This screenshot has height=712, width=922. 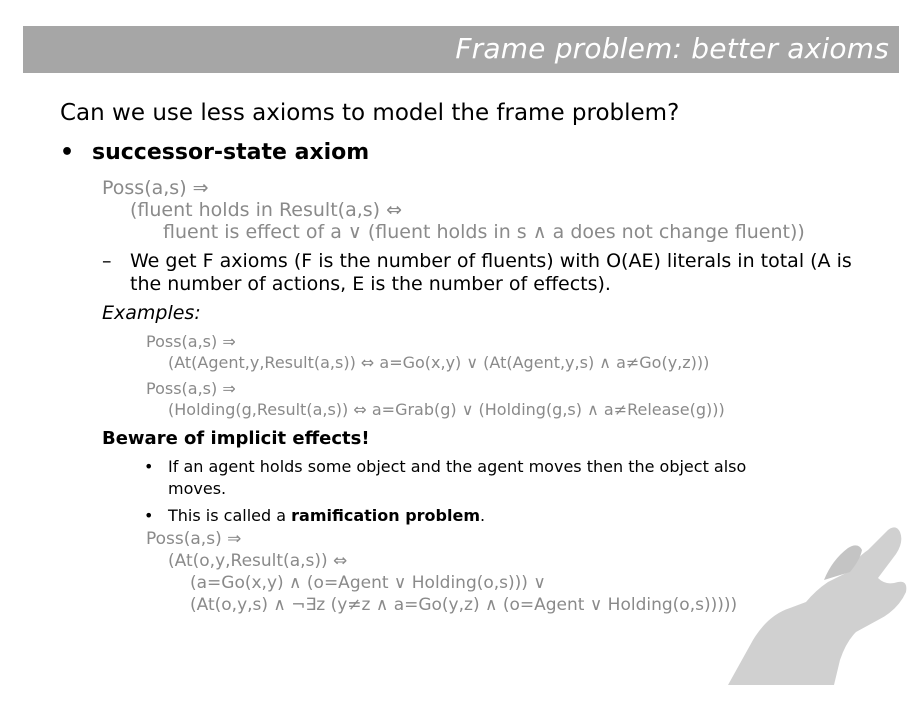 I want to click on examples-label: Examples:, so click(x=151, y=313).